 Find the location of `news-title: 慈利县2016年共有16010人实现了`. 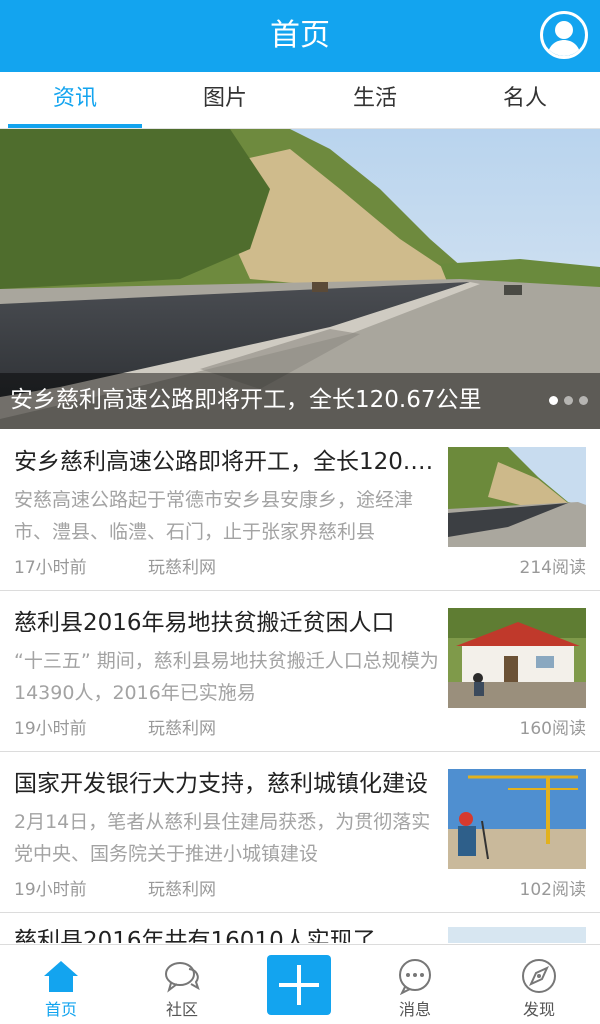

news-title: 慈利县2016年共有16010人实现了 is located at coordinates (195, 935).